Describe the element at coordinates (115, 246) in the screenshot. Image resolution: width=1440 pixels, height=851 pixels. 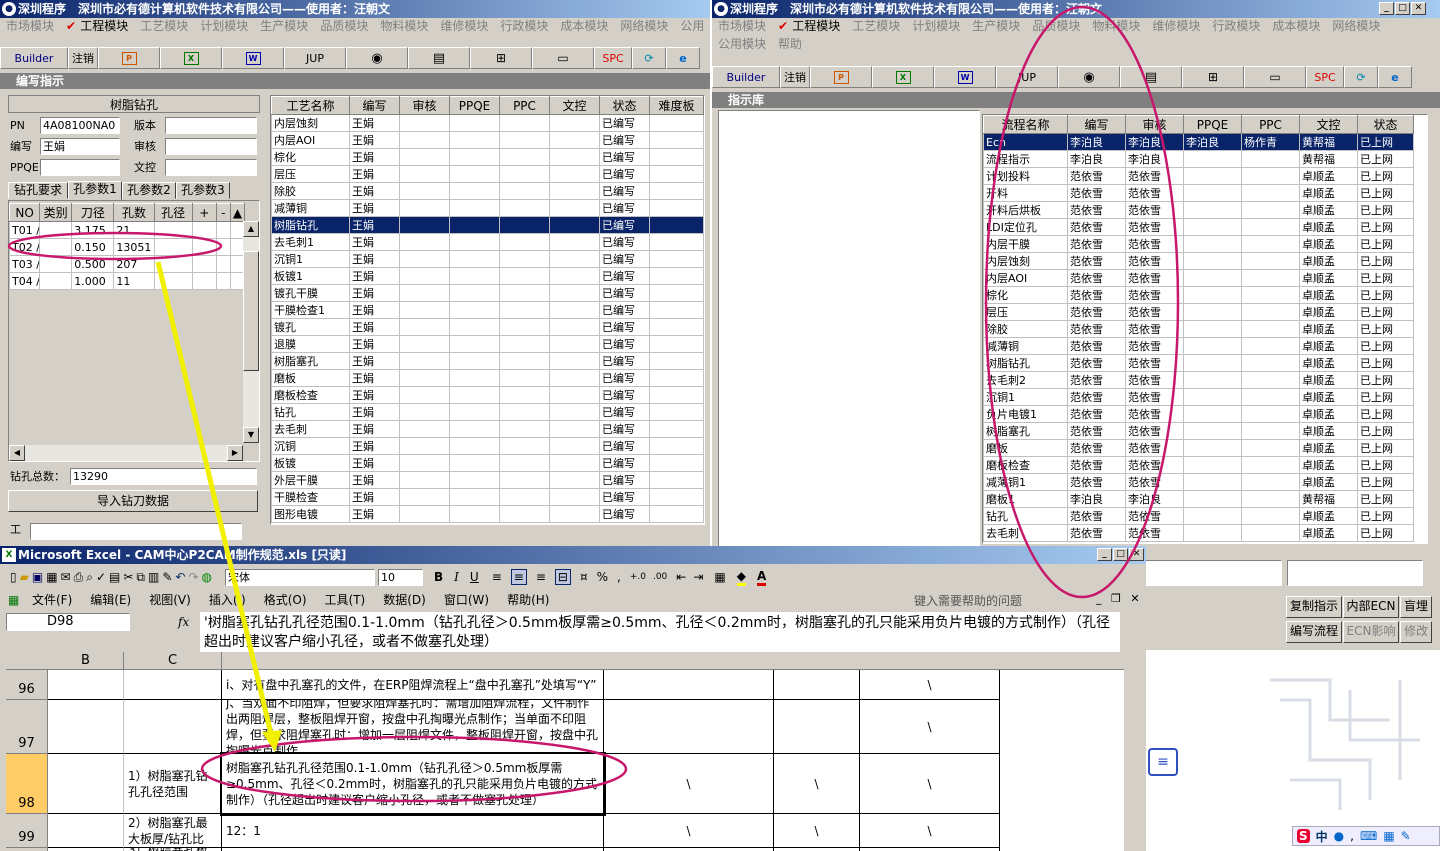
I see `annotation-ellipse-hole` at that location.